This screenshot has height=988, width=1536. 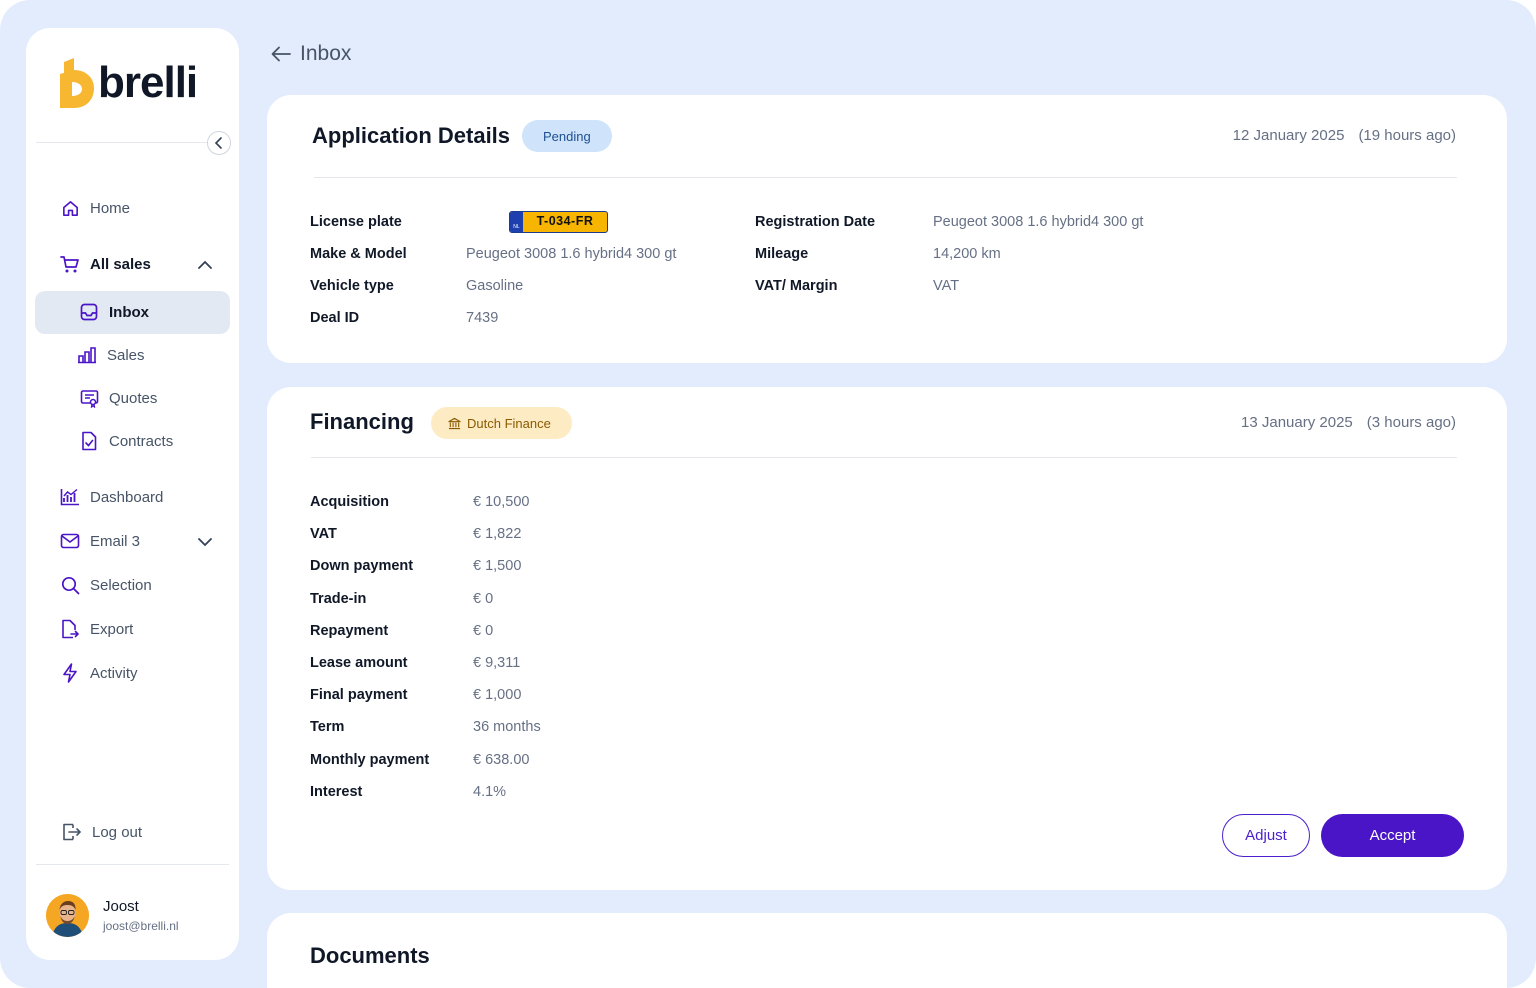 I want to click on brelli-logo: brelli, so click(x=129, y=83).